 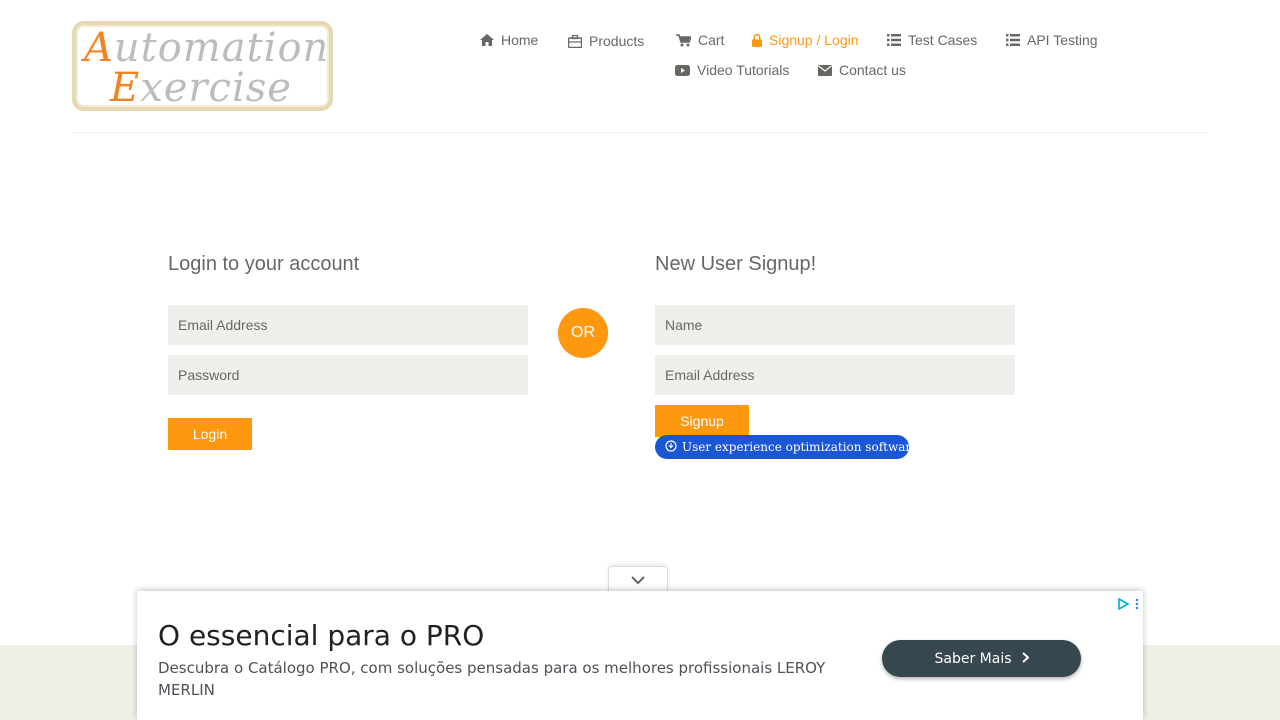 I want to click on nav-test-cases: Test Cases, so click(x=932, y=40).